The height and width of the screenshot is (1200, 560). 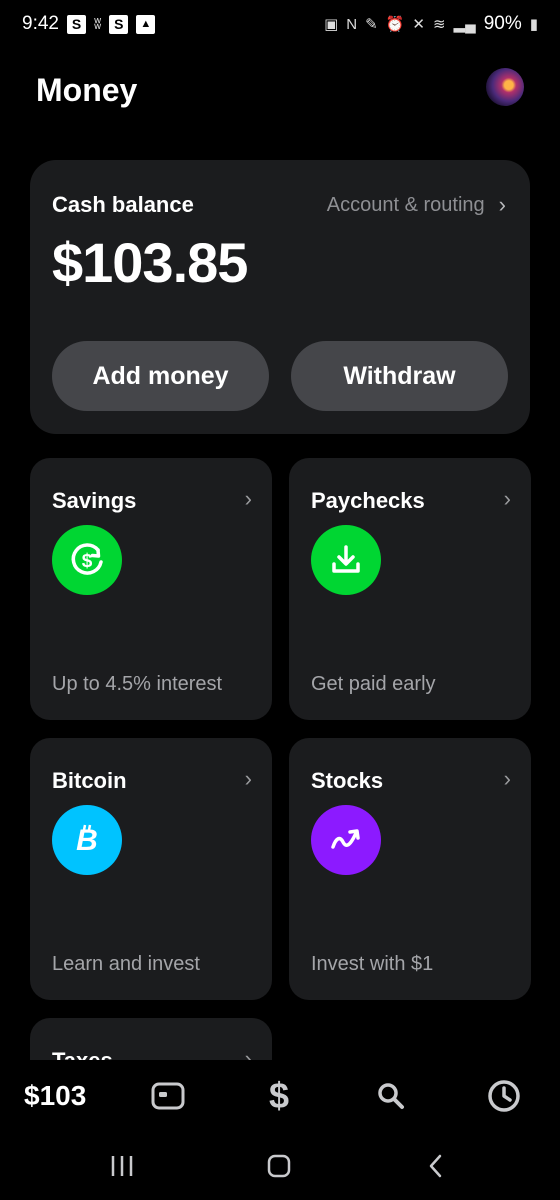 I want to click on svg-text: B, so click(x=87, y=840).